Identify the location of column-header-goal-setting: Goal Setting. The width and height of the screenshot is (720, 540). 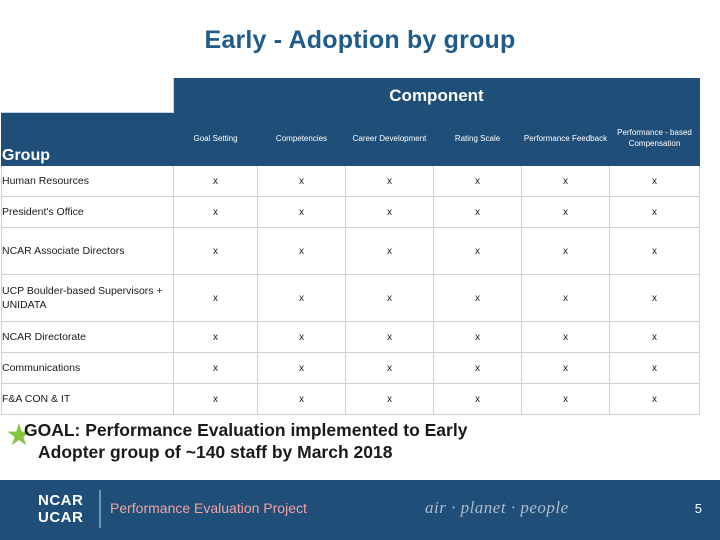
(215, 139).